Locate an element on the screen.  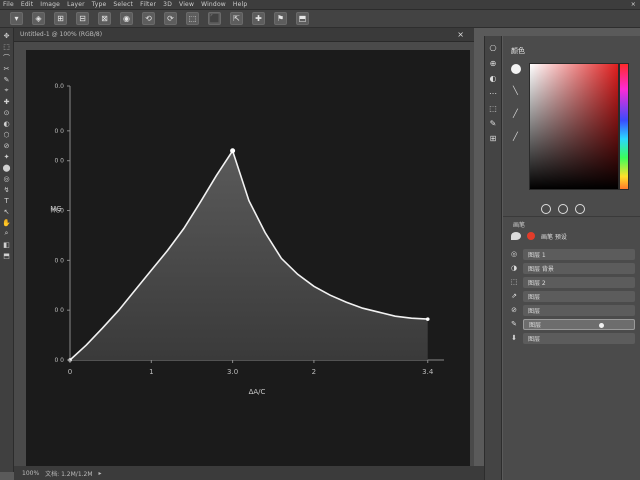
option-button-icon: ⬚ is located at coordinates (192, 18).